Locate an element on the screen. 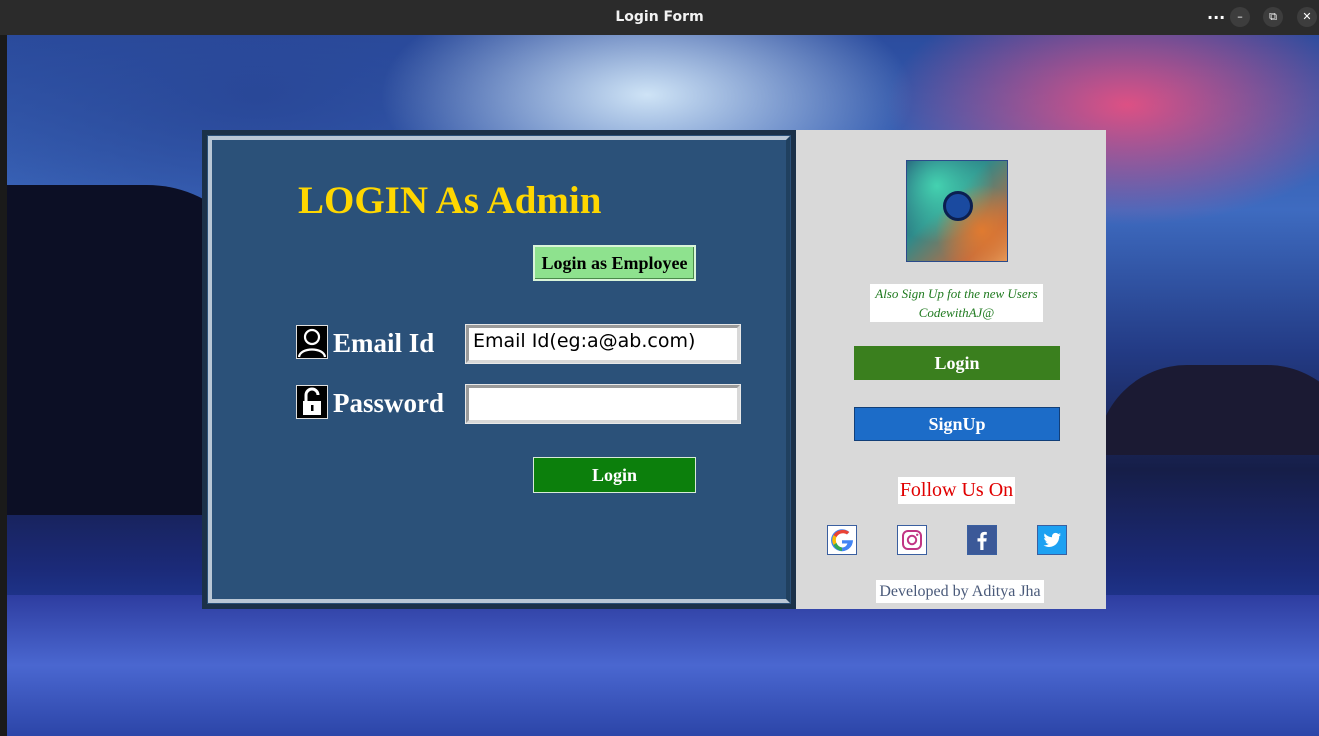 The height and width of the screenshot is (736, 1319). developer-credit: Developed by Aditya Jha is located at coordinates (960, 591).